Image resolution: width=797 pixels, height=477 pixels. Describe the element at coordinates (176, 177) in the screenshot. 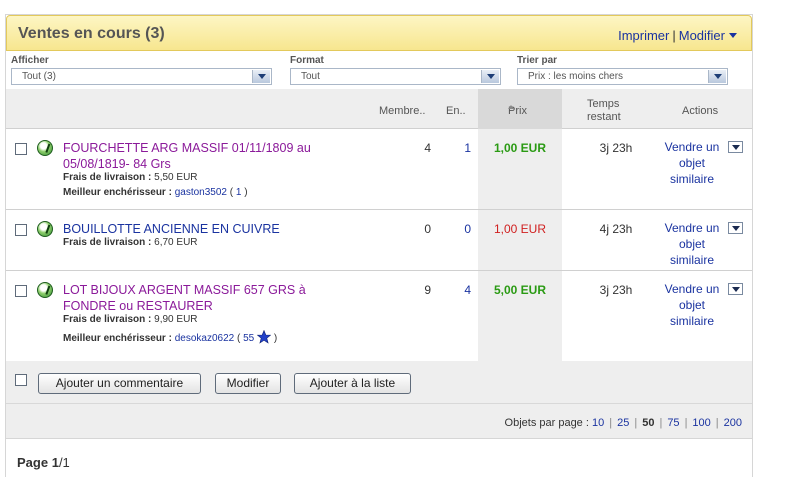

I see `shipping-value: 5,50 EUR` at that location.